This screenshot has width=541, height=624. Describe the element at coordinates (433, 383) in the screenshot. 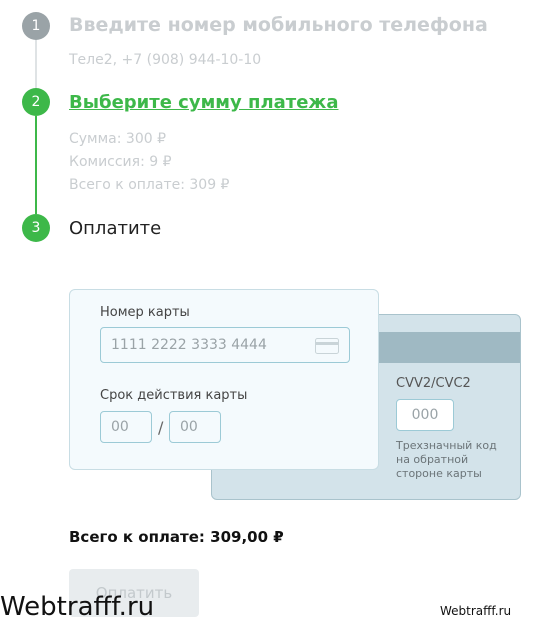

I see `cvv-label: CVV2/CVC2` at that location.